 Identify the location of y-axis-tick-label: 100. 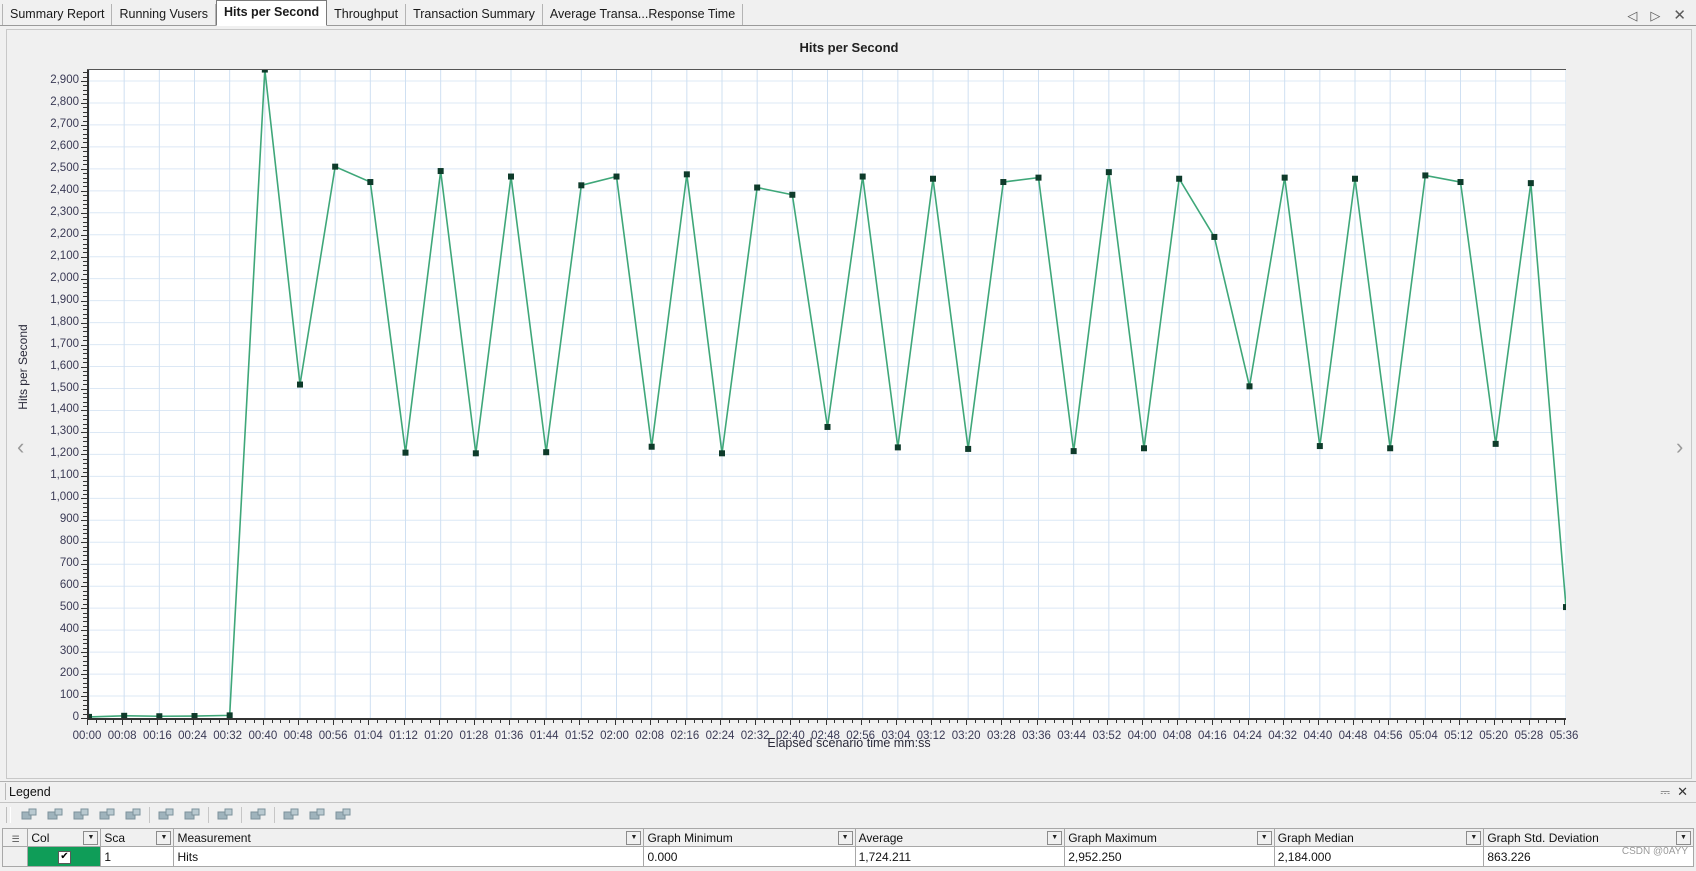
(69, 695).